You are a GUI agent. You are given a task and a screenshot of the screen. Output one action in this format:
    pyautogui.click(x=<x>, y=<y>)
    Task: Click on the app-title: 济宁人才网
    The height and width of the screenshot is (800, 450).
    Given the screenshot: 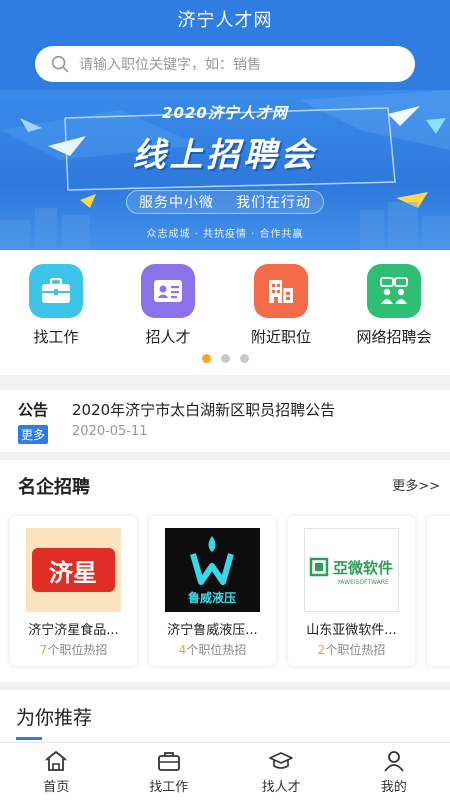 What is the action you would take?
    pyautogui.click(x=225, y=20)
    